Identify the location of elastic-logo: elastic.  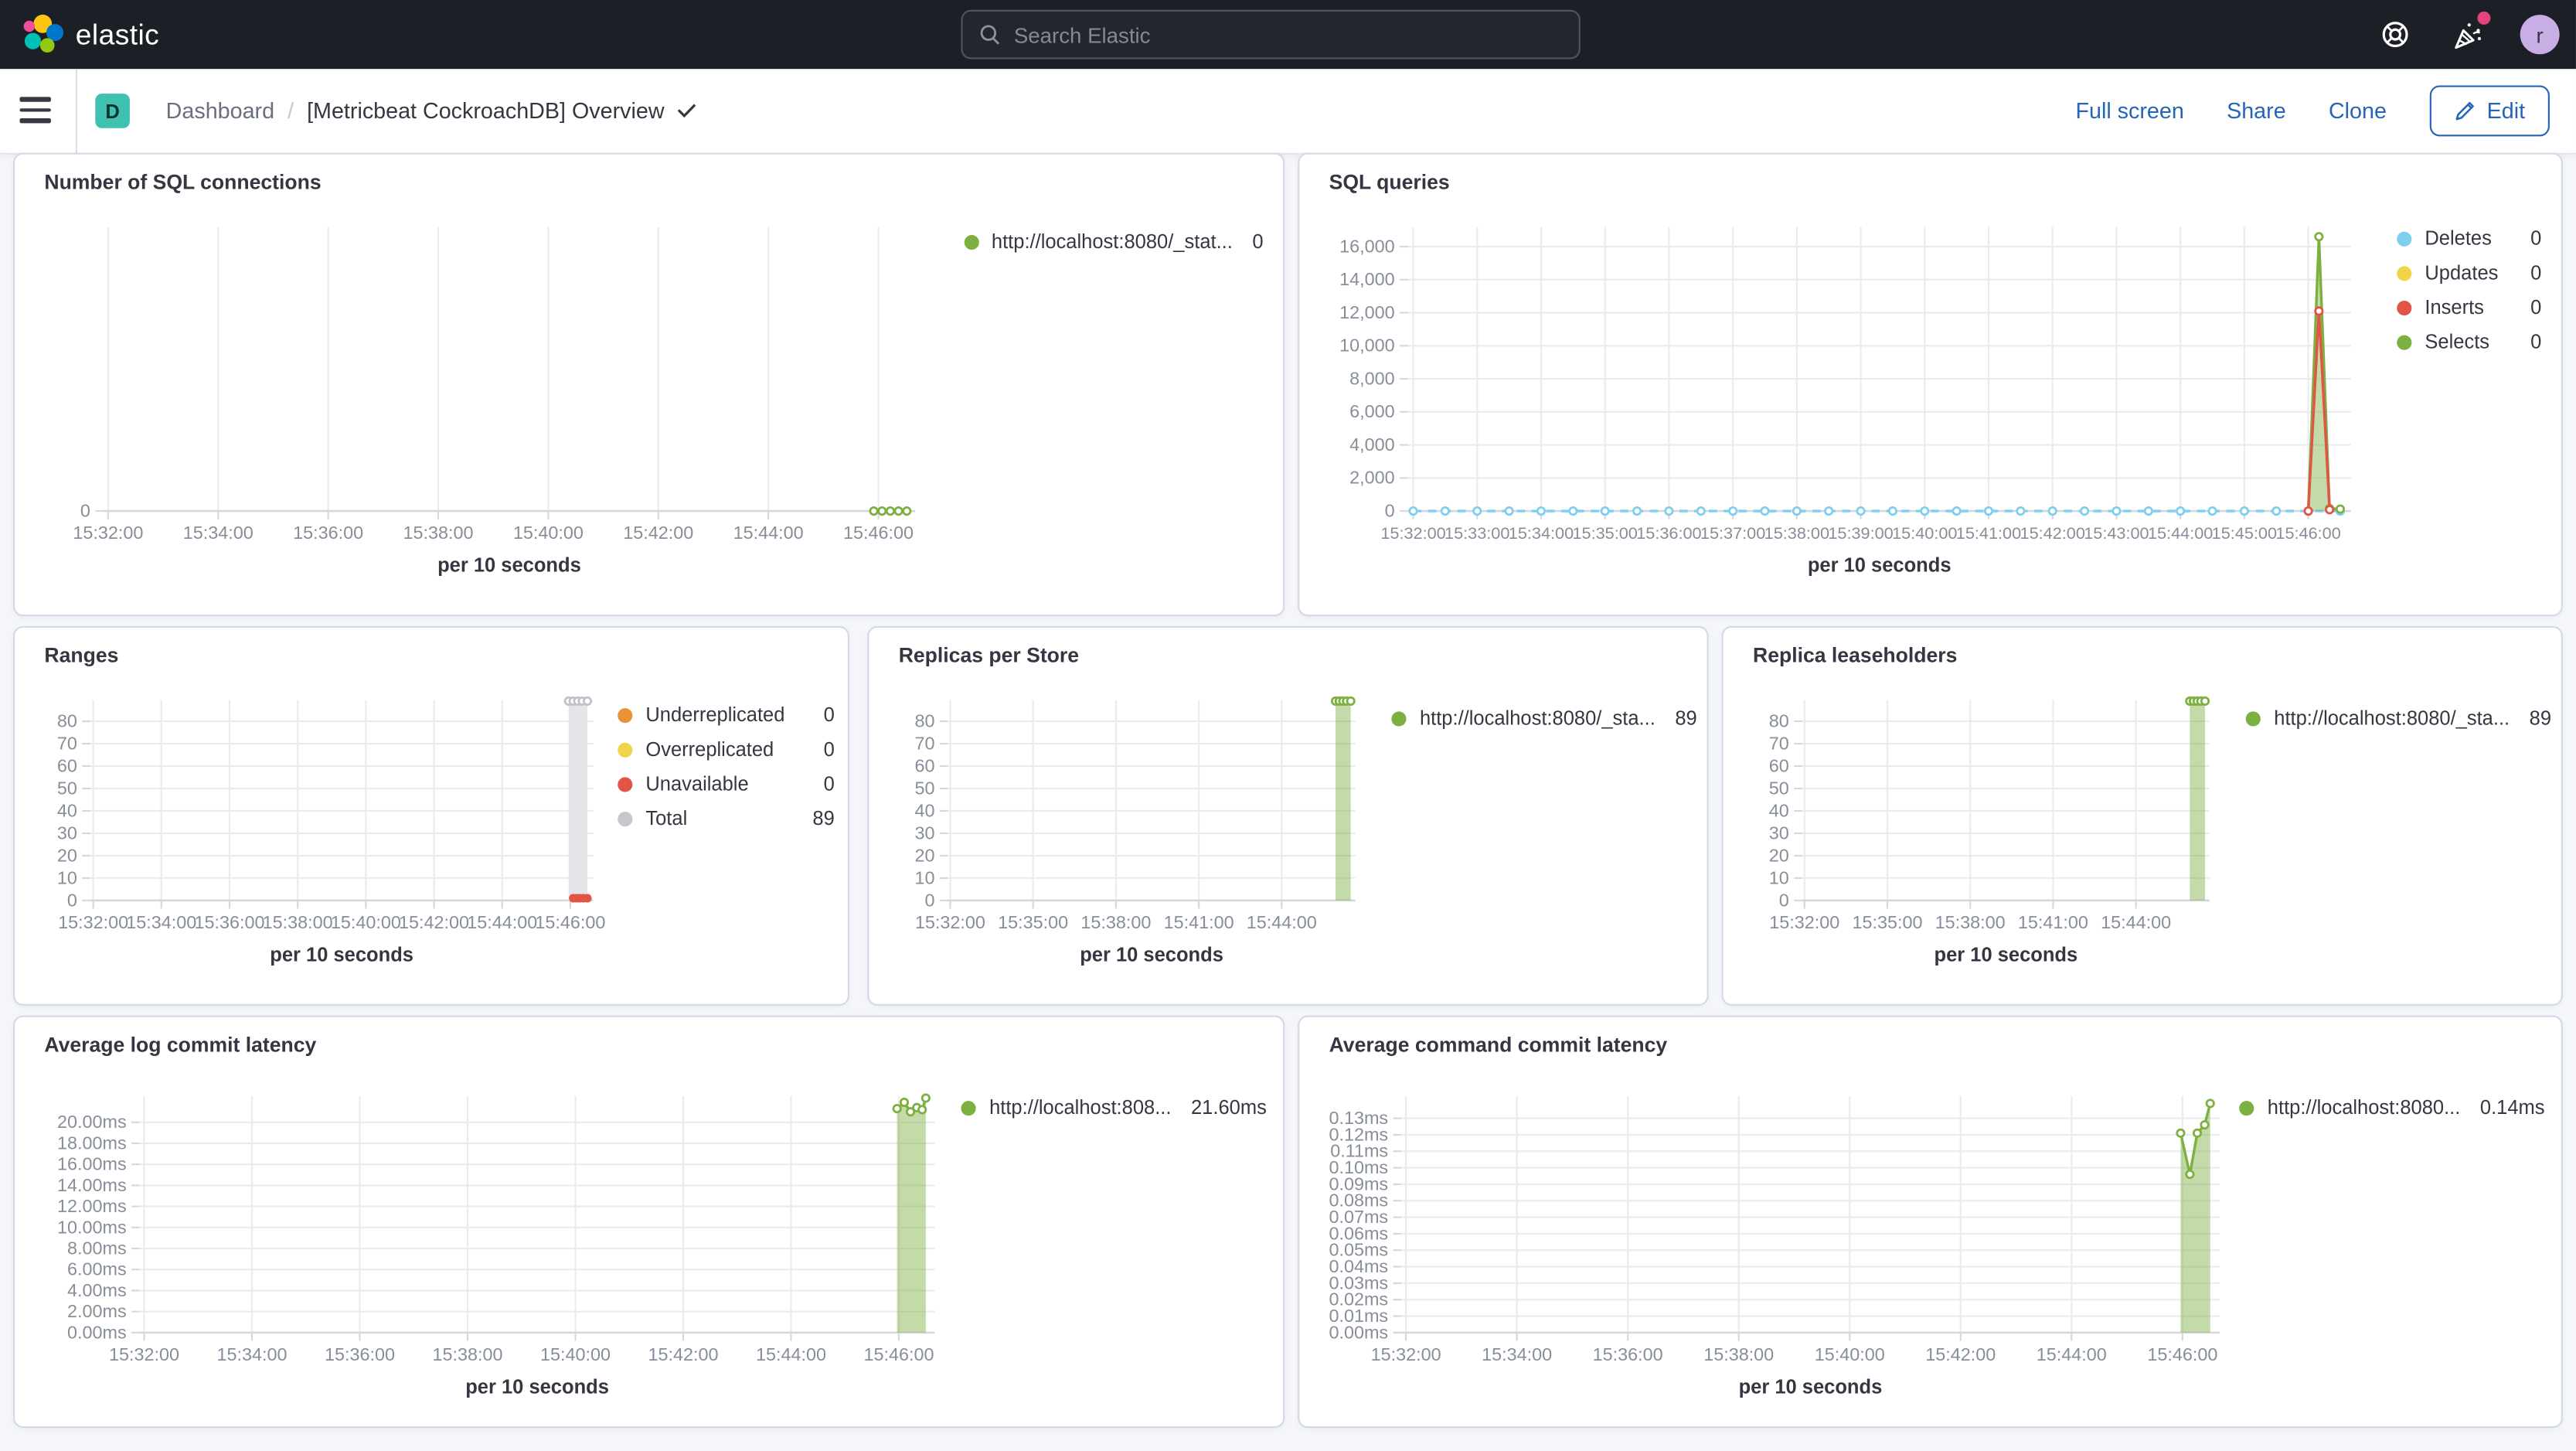
(91, 34).